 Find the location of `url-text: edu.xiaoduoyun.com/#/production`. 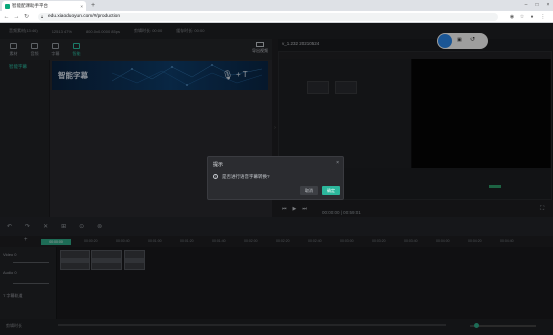

url-text: edu.xiaoduoyun.com/#/production is located at coordinates (84, 16).